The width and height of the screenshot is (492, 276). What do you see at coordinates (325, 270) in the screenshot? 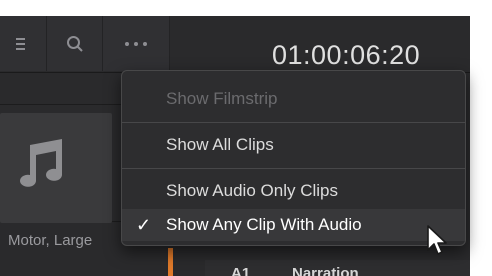
I see `track-name: Narration` at bounding box center [325, 270].